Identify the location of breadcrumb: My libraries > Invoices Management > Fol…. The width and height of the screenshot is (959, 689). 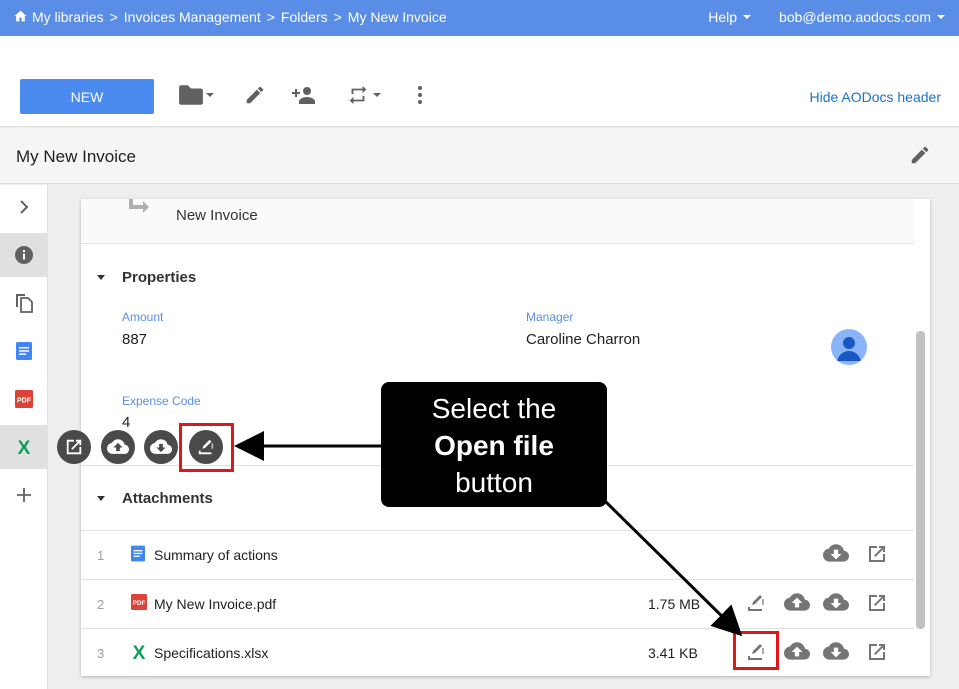
(230, 17).